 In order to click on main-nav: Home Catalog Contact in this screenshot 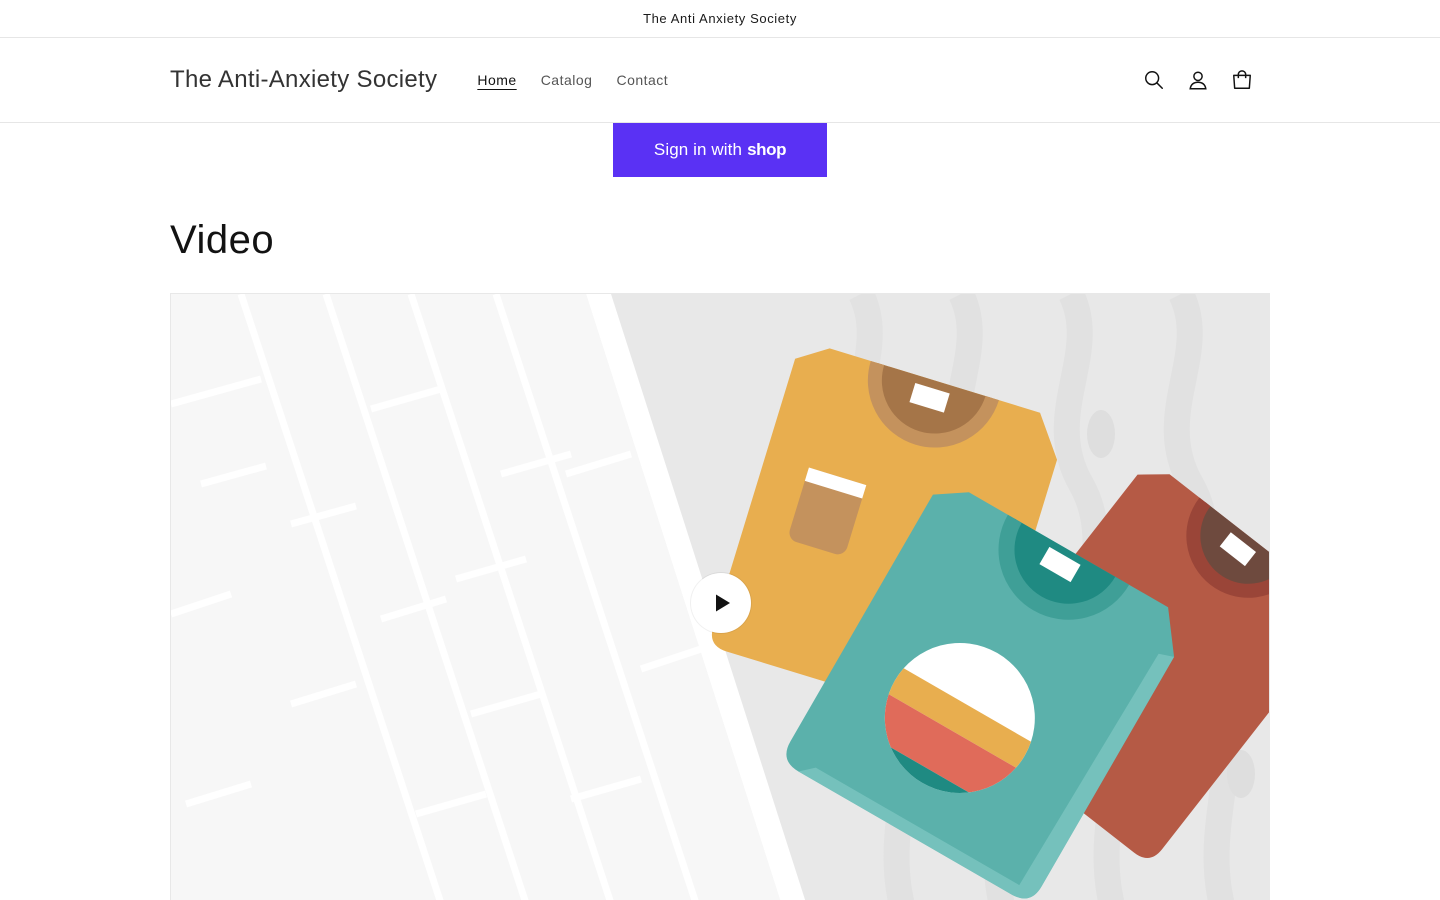, I will do `click(572, 80)`.